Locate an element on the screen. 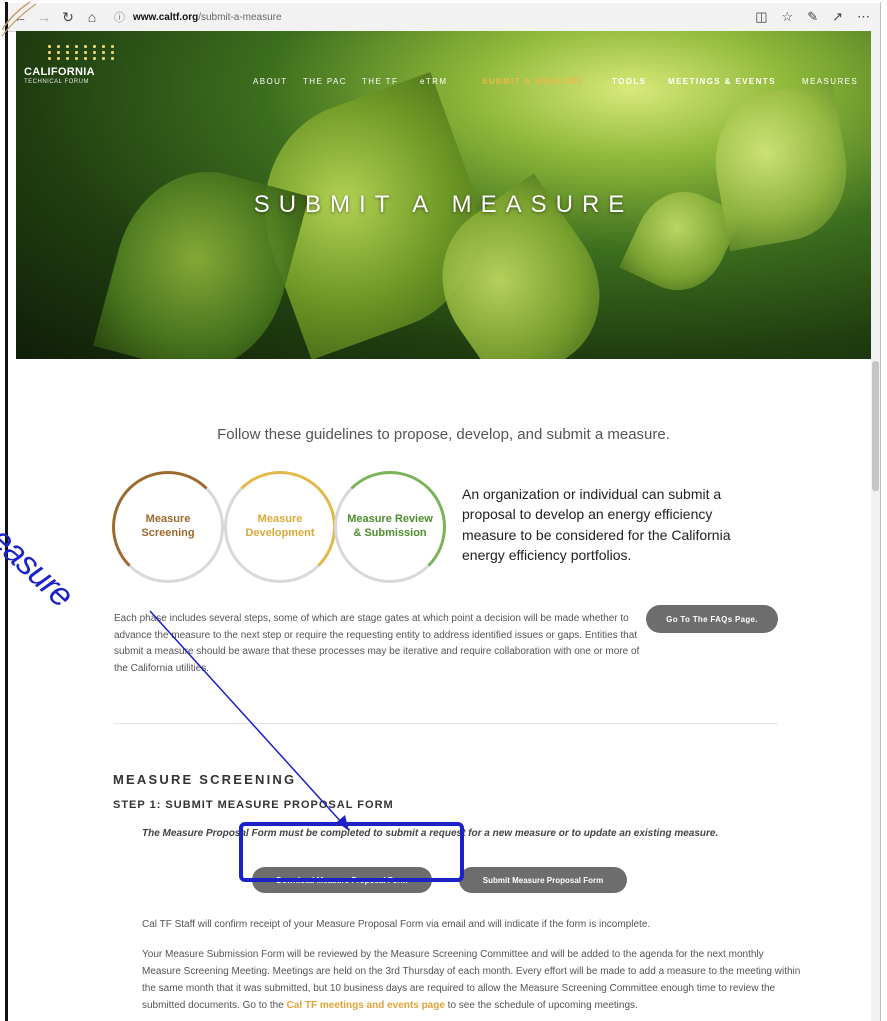  nav-the-tf: THE TF is located at coordinates (380, 81).